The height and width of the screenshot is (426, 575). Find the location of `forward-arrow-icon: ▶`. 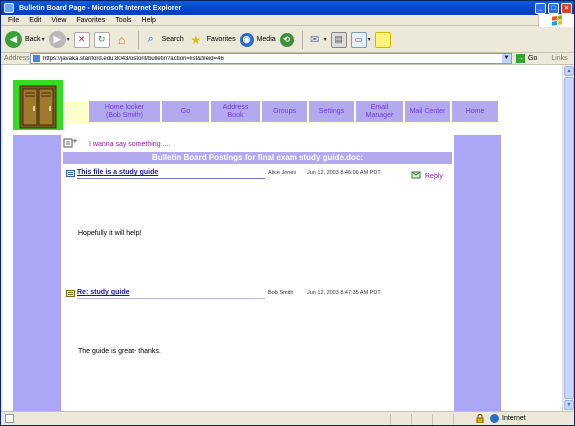

forward-arrow-icon: ▶ is located at coordinates (57, 39).